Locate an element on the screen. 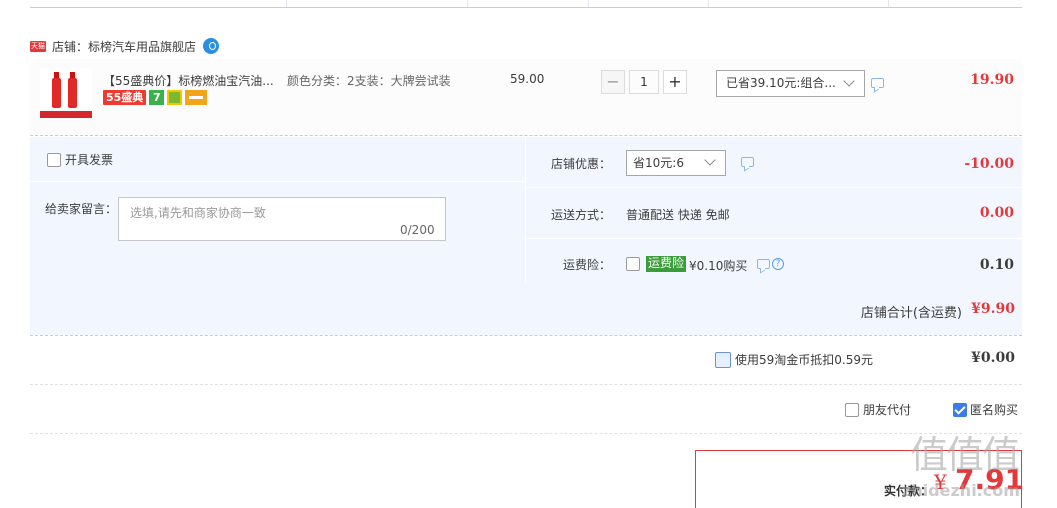 The width and height of the screenshot is (1057, 508). friend-pay-option: 朋友代付 is located at coordinates (878, 409).